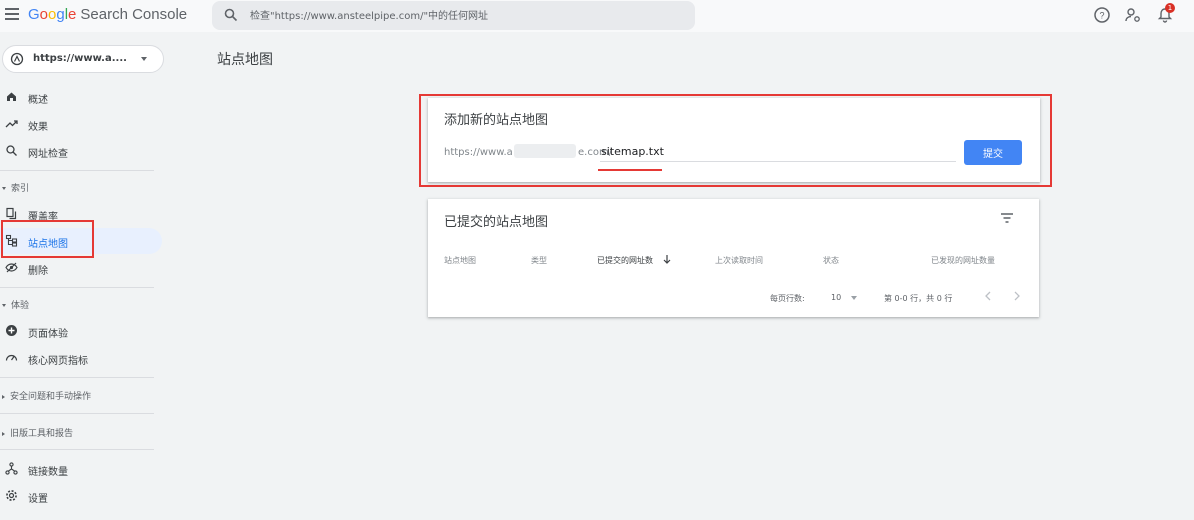 The width and height of the screenshot is (1194, 520). What do you see at coordinates (460, 260) in the screenshot?
I see `column-header-sitemap: 站点地图` at bounding box center [460, 260].